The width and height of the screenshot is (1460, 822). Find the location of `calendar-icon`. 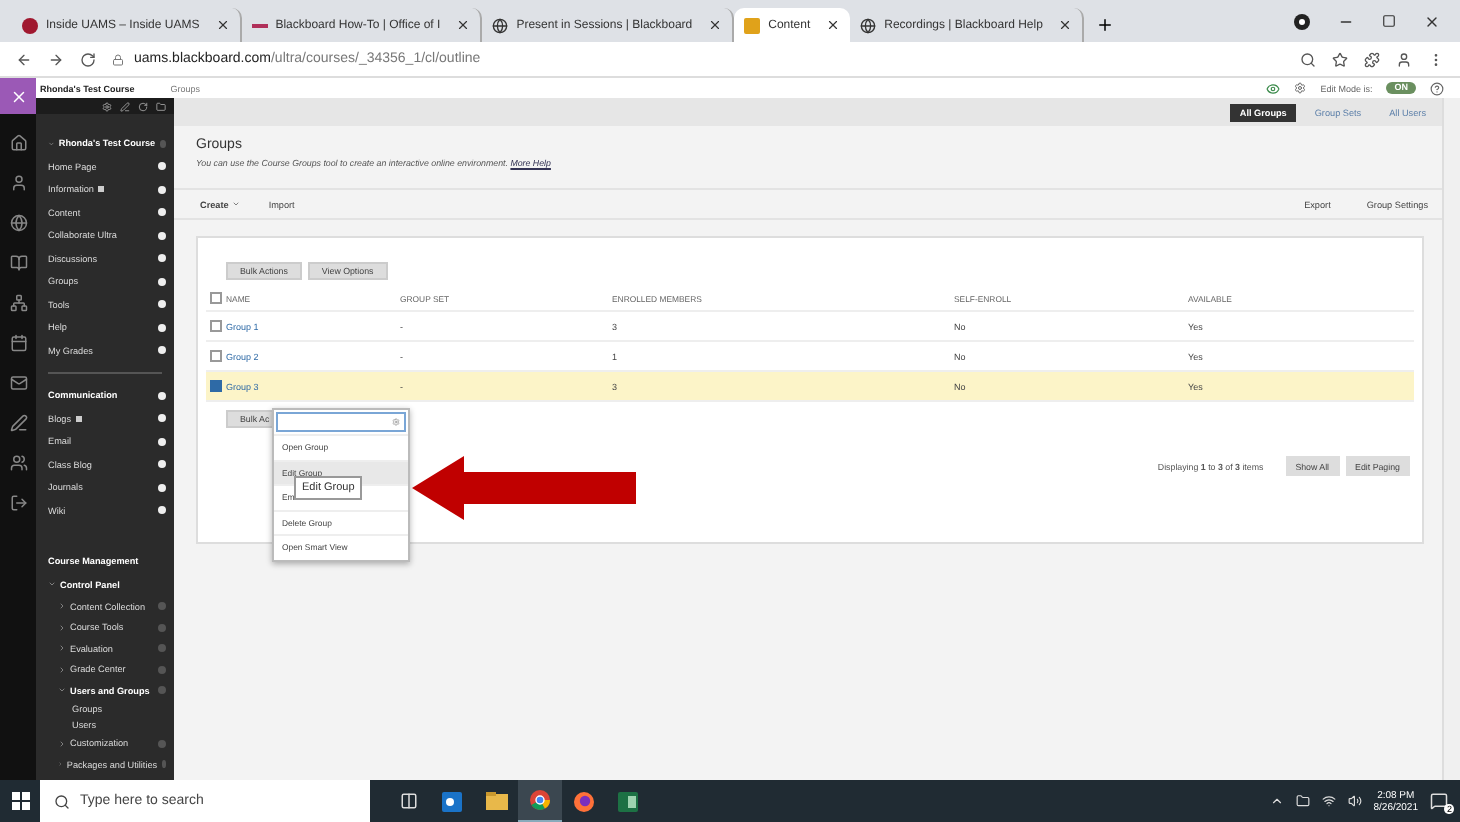

calendar-icon is located at coordinates (18, 343).